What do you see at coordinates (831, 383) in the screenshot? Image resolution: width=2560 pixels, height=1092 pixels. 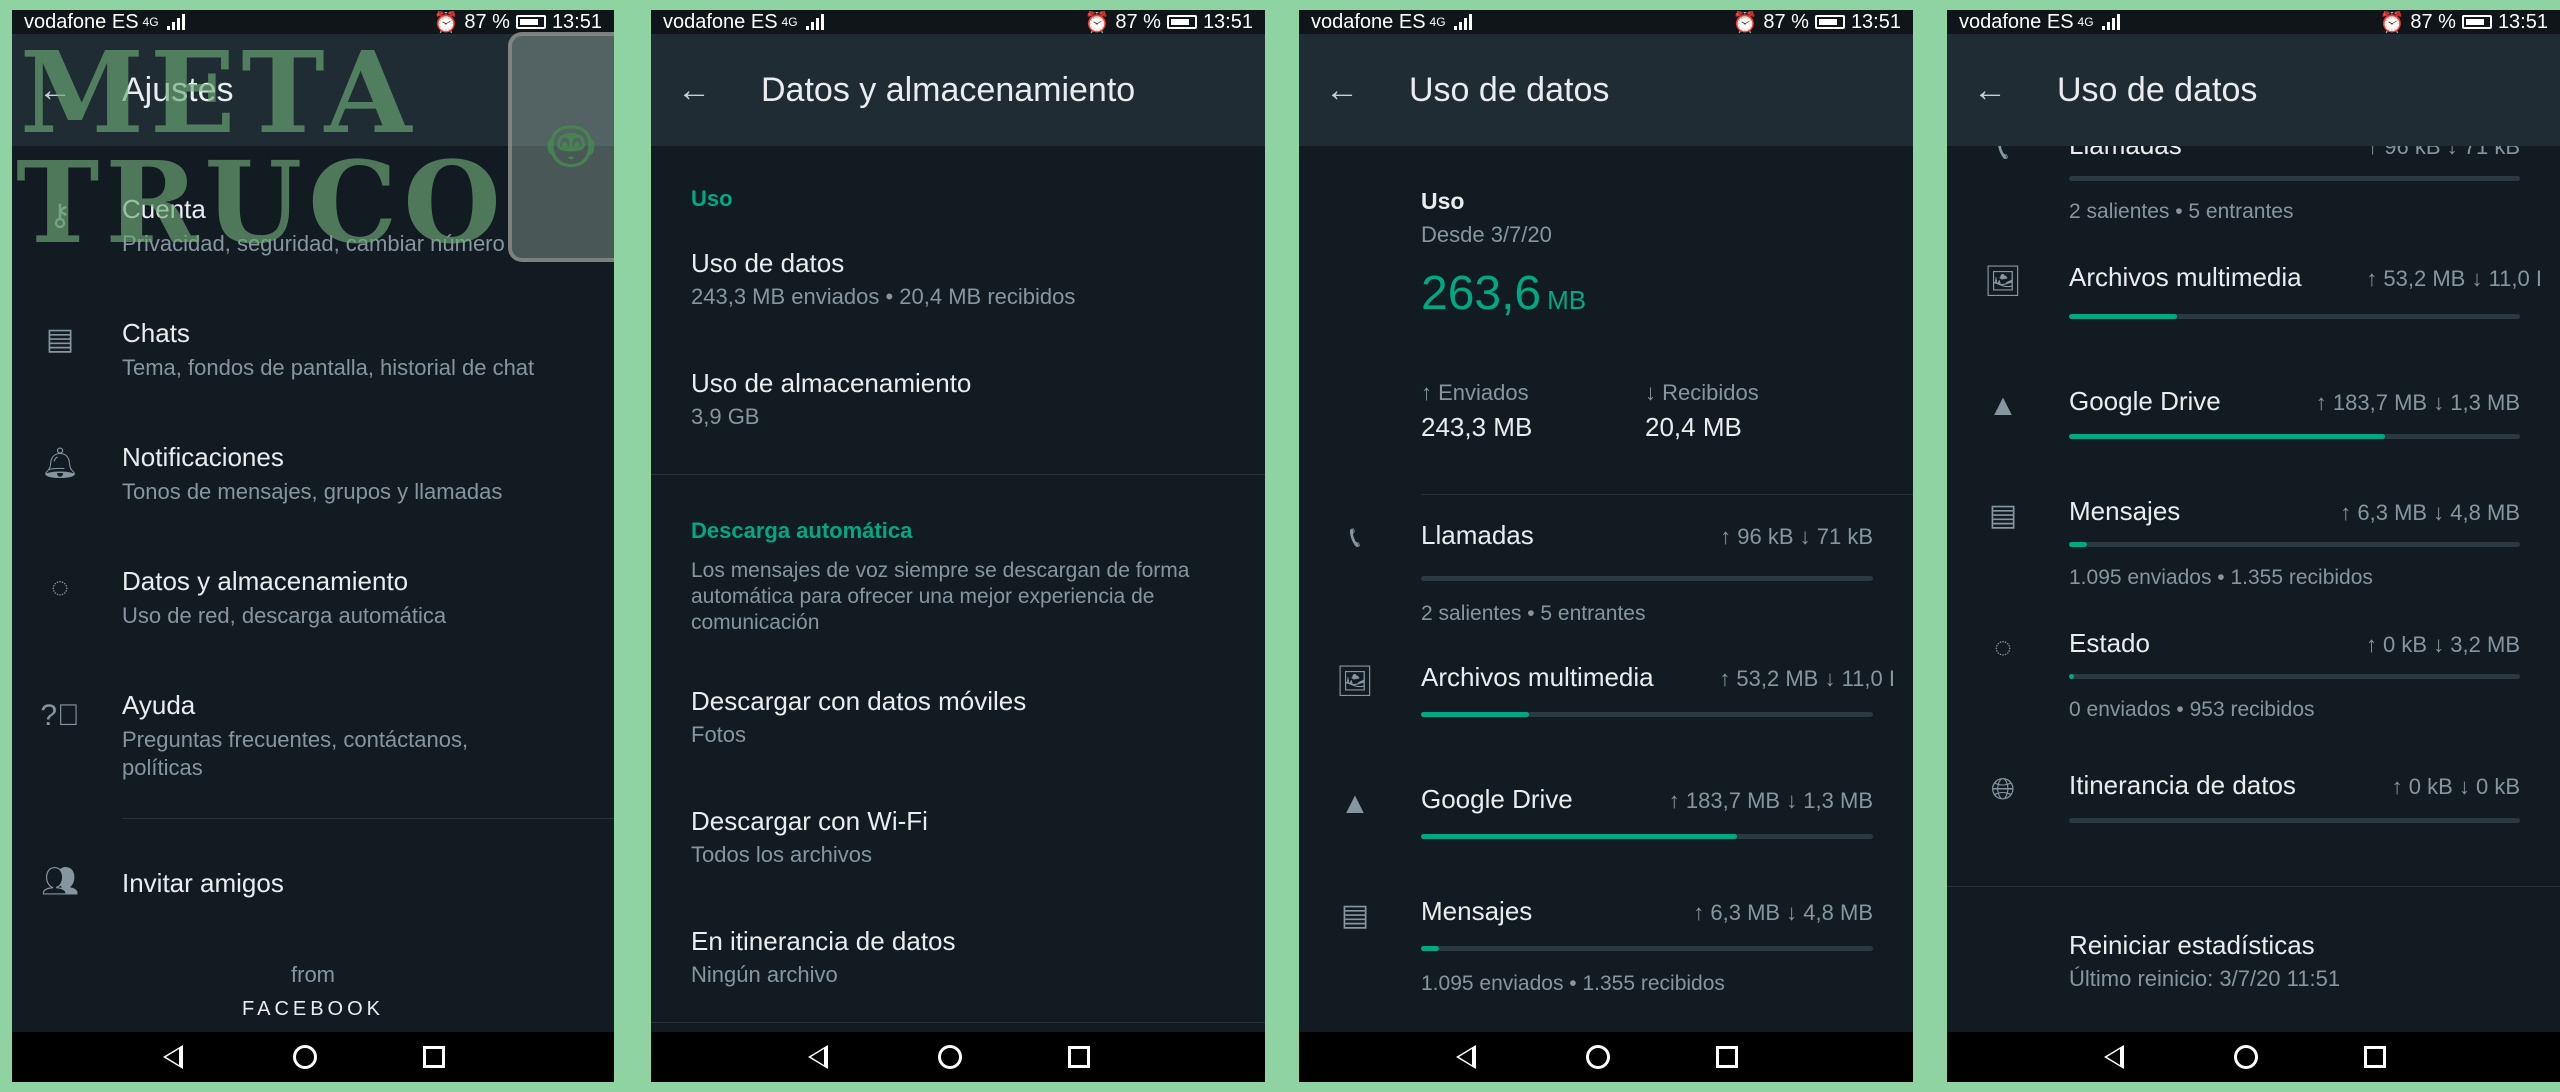 I see `uso-almacenamiento-title: Uso de almacenamiento` at bounding box center [831, 383].